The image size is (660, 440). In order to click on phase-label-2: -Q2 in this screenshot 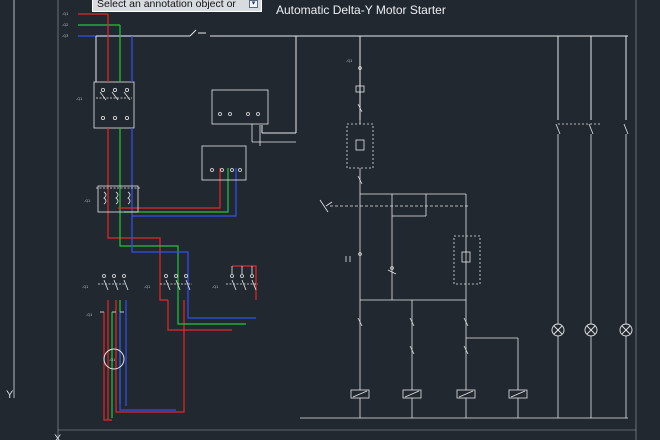, I will do `click(65, 25)`.